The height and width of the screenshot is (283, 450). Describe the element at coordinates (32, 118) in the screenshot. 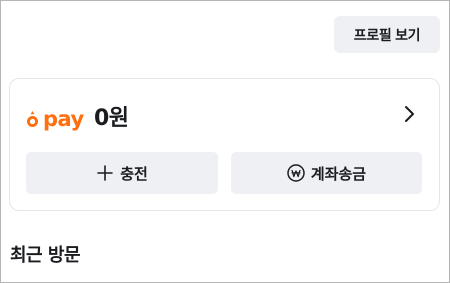

I see `carrot-icon` at that location.